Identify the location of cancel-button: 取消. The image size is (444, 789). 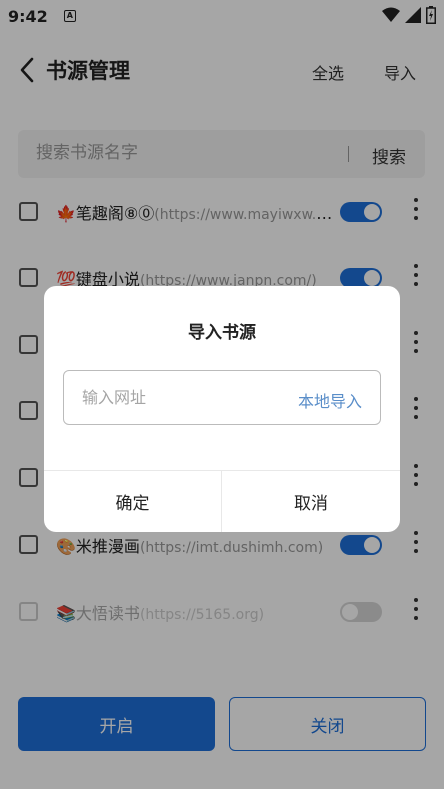
(311, 501).